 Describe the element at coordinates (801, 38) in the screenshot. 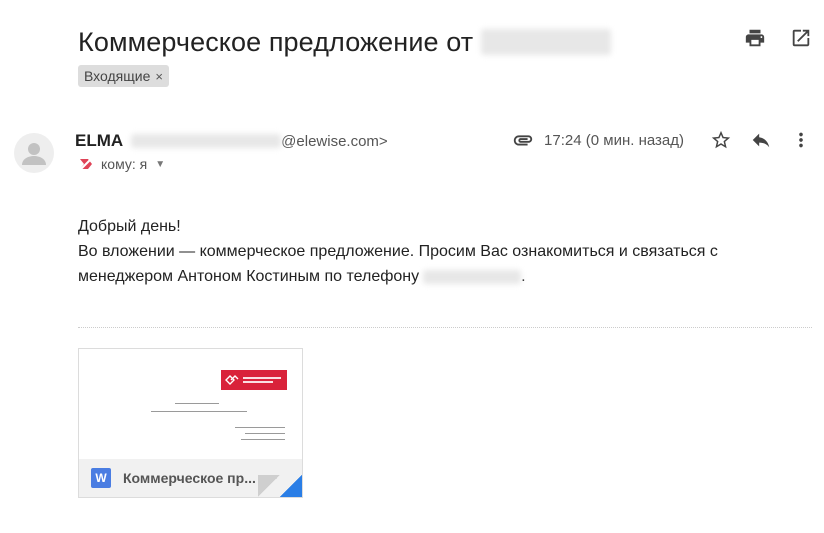

I see `open-in-new-window-icon` at that location.